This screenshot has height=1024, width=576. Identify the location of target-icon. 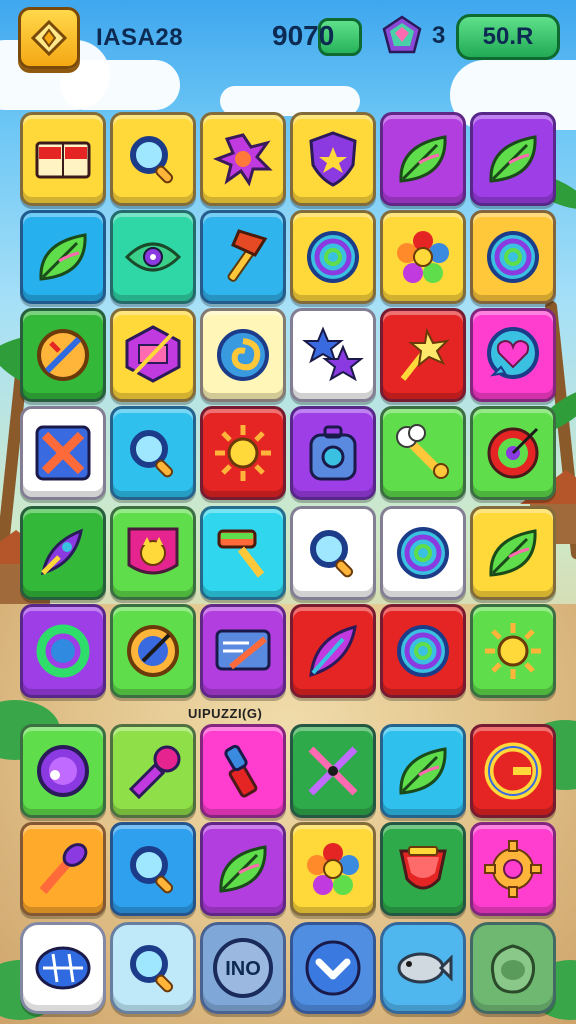
(513, 453).